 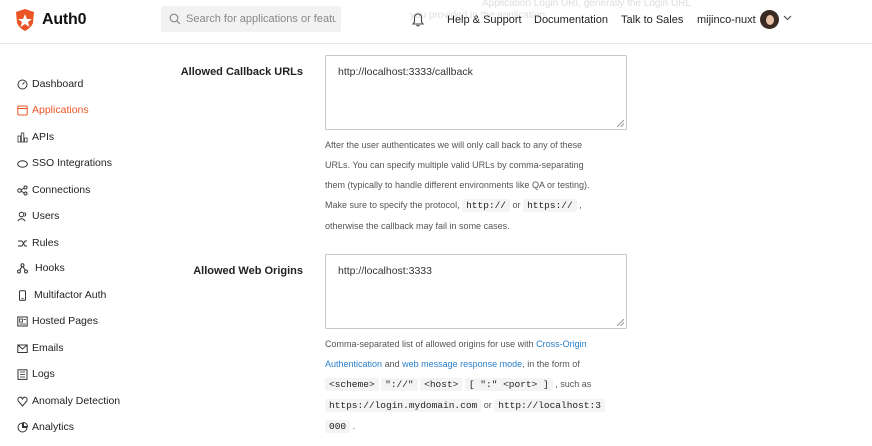 What do you see at coordinates (418, 20) in the screenshot?
I see `notification-bell-icon` at bounding box center [418, 20].